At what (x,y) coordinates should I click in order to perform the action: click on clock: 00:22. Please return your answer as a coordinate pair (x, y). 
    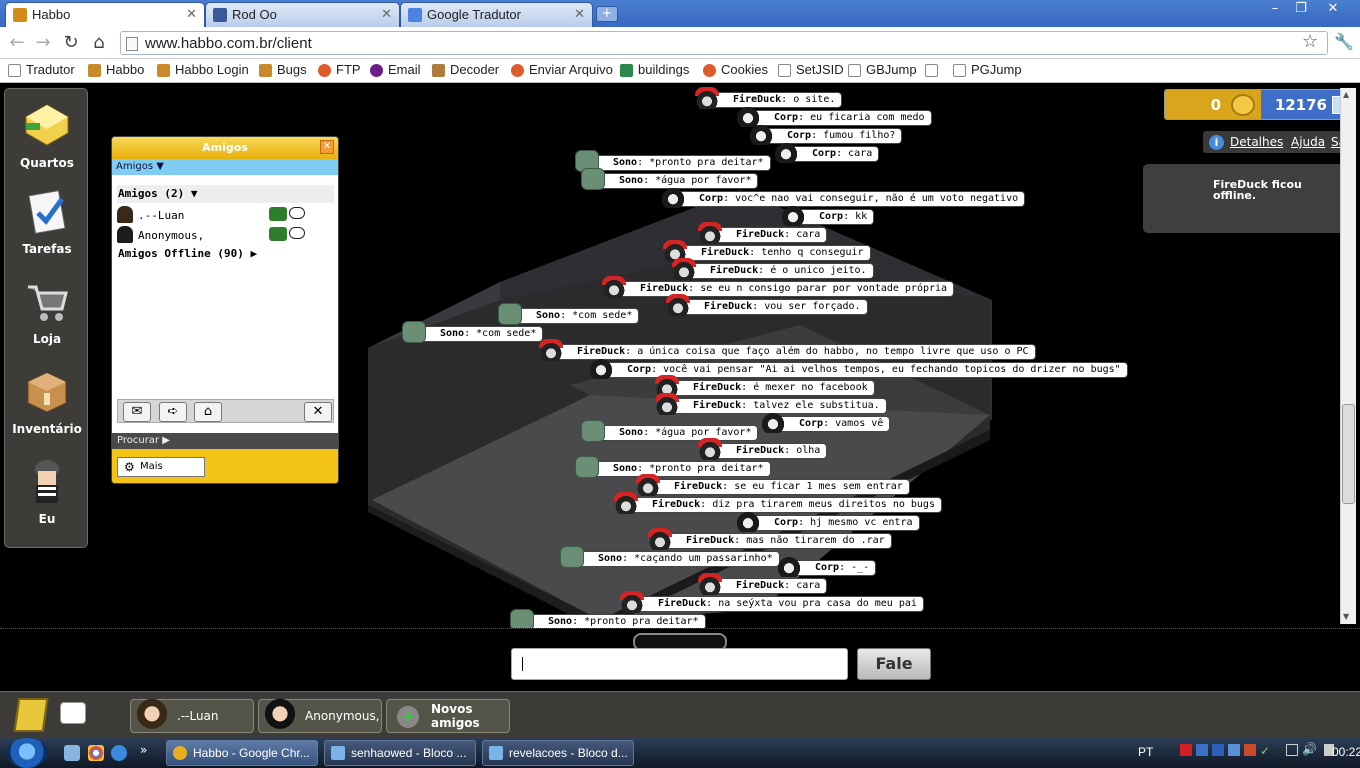
    Looking at the image, I should click on (1346, 752).